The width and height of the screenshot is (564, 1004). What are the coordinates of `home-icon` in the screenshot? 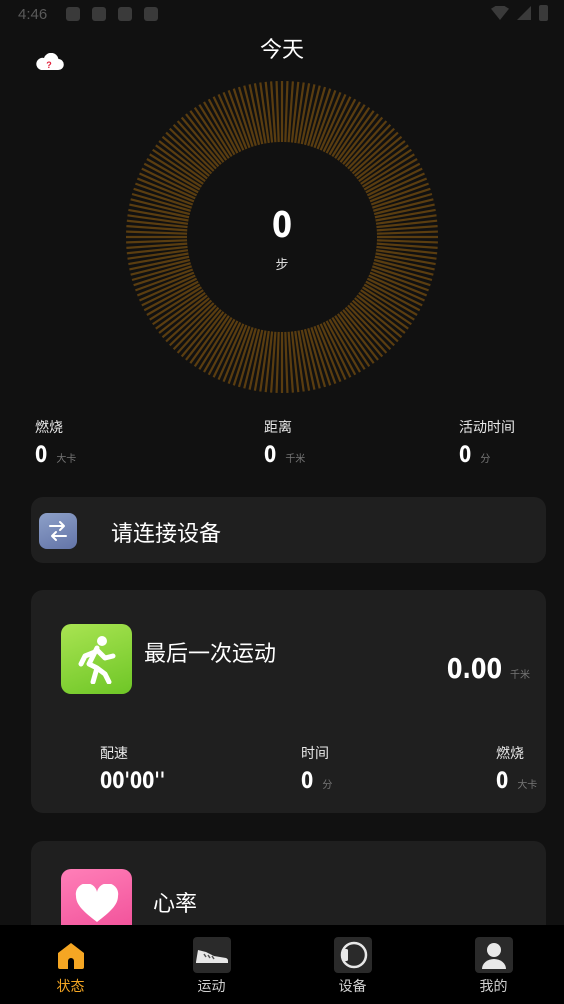 It's located at (71, 955).